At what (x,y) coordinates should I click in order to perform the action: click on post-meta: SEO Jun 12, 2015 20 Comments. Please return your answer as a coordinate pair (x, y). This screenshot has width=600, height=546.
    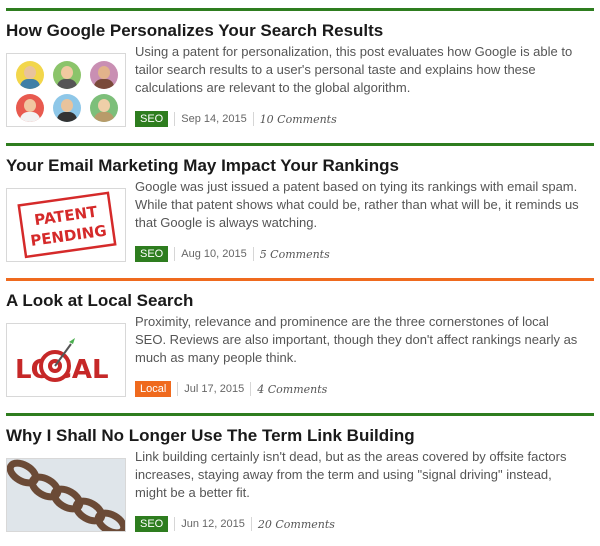
    Looking at the image, I should click on (235, 524).